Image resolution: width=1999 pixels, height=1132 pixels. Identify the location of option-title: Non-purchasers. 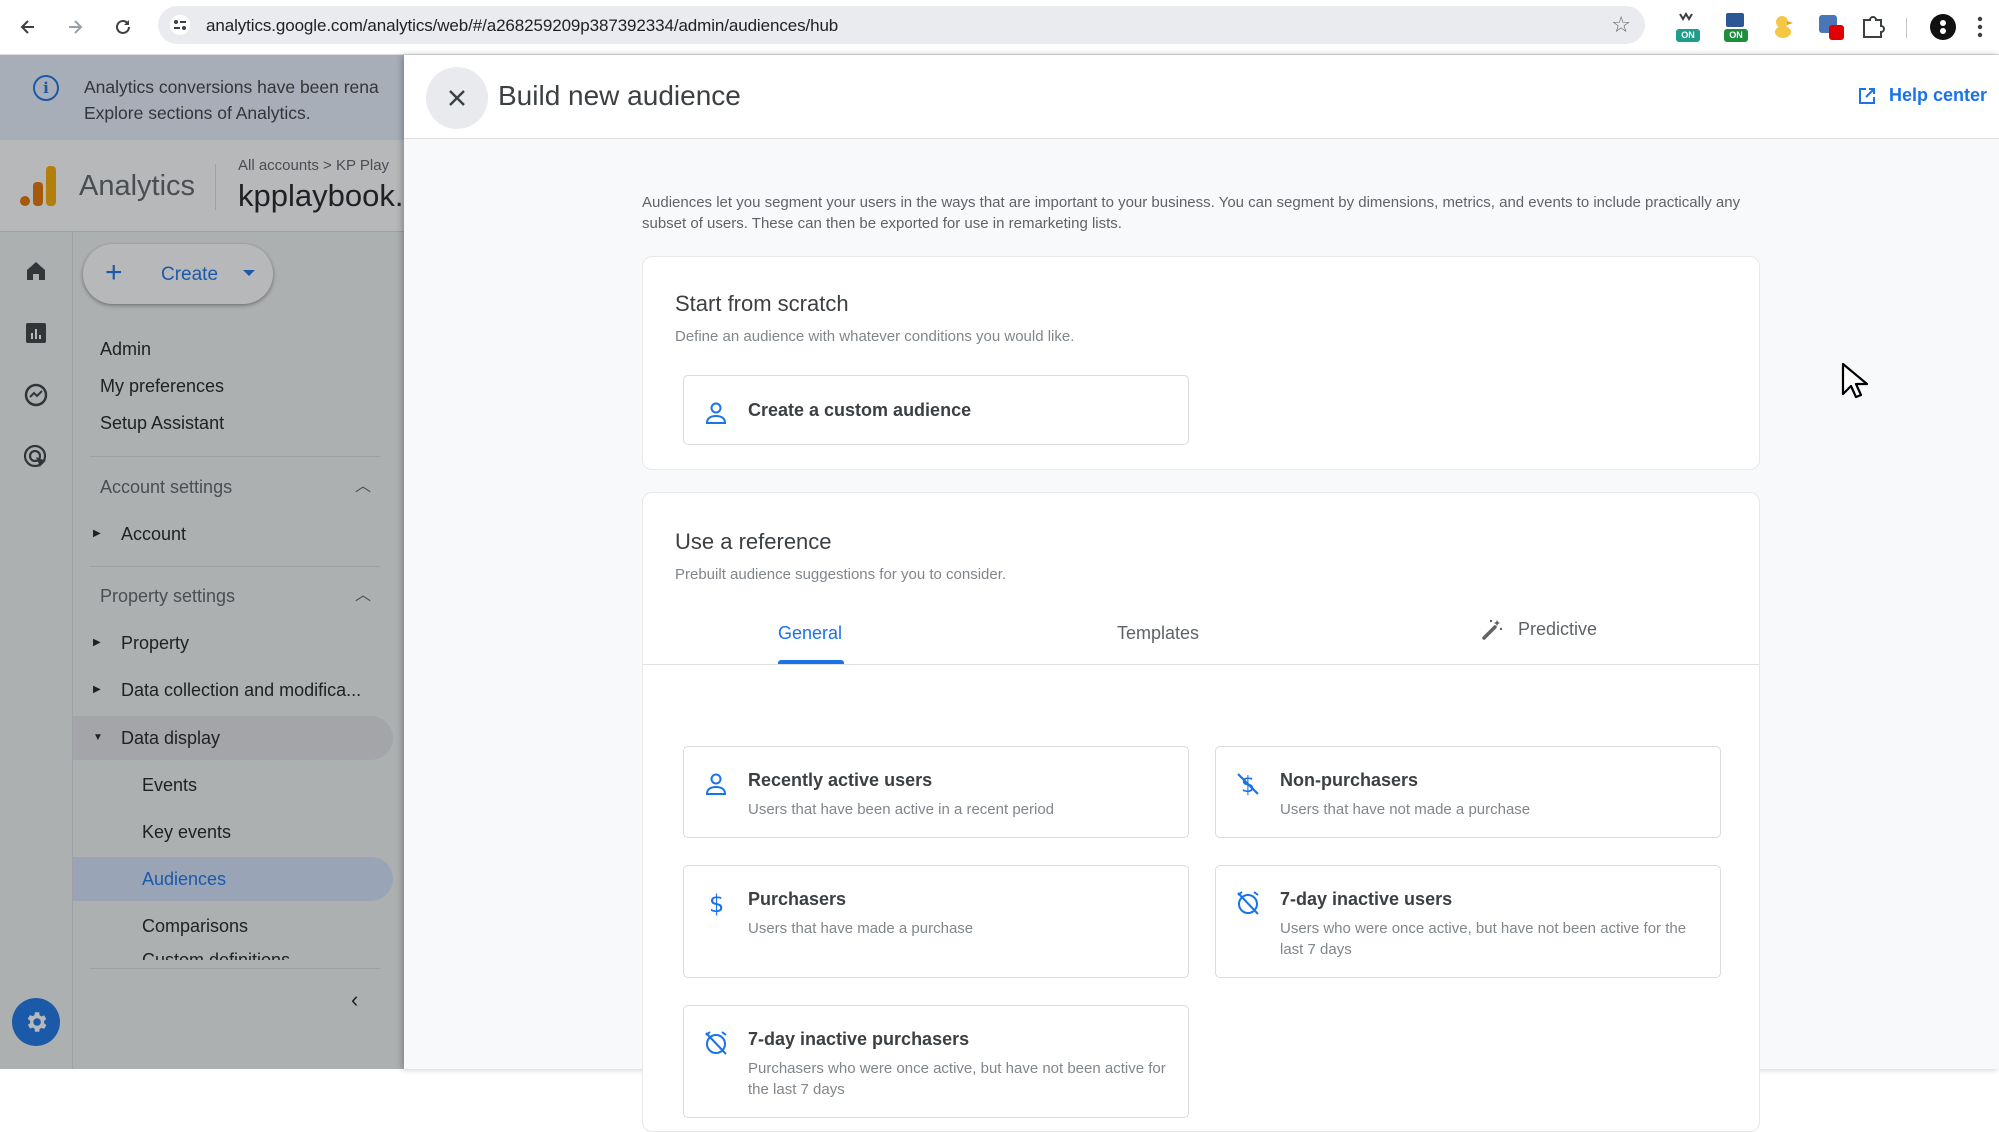
(1349, 780).